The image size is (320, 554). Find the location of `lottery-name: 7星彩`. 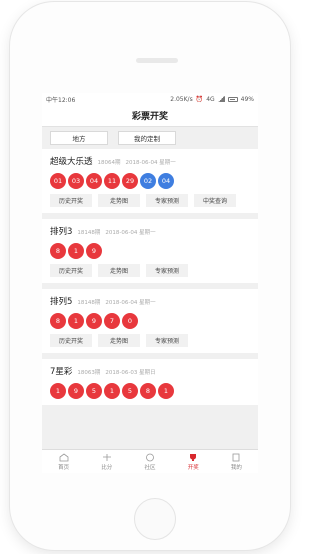

lottery-name: 7星彩 is located at coordinates (61, 372).